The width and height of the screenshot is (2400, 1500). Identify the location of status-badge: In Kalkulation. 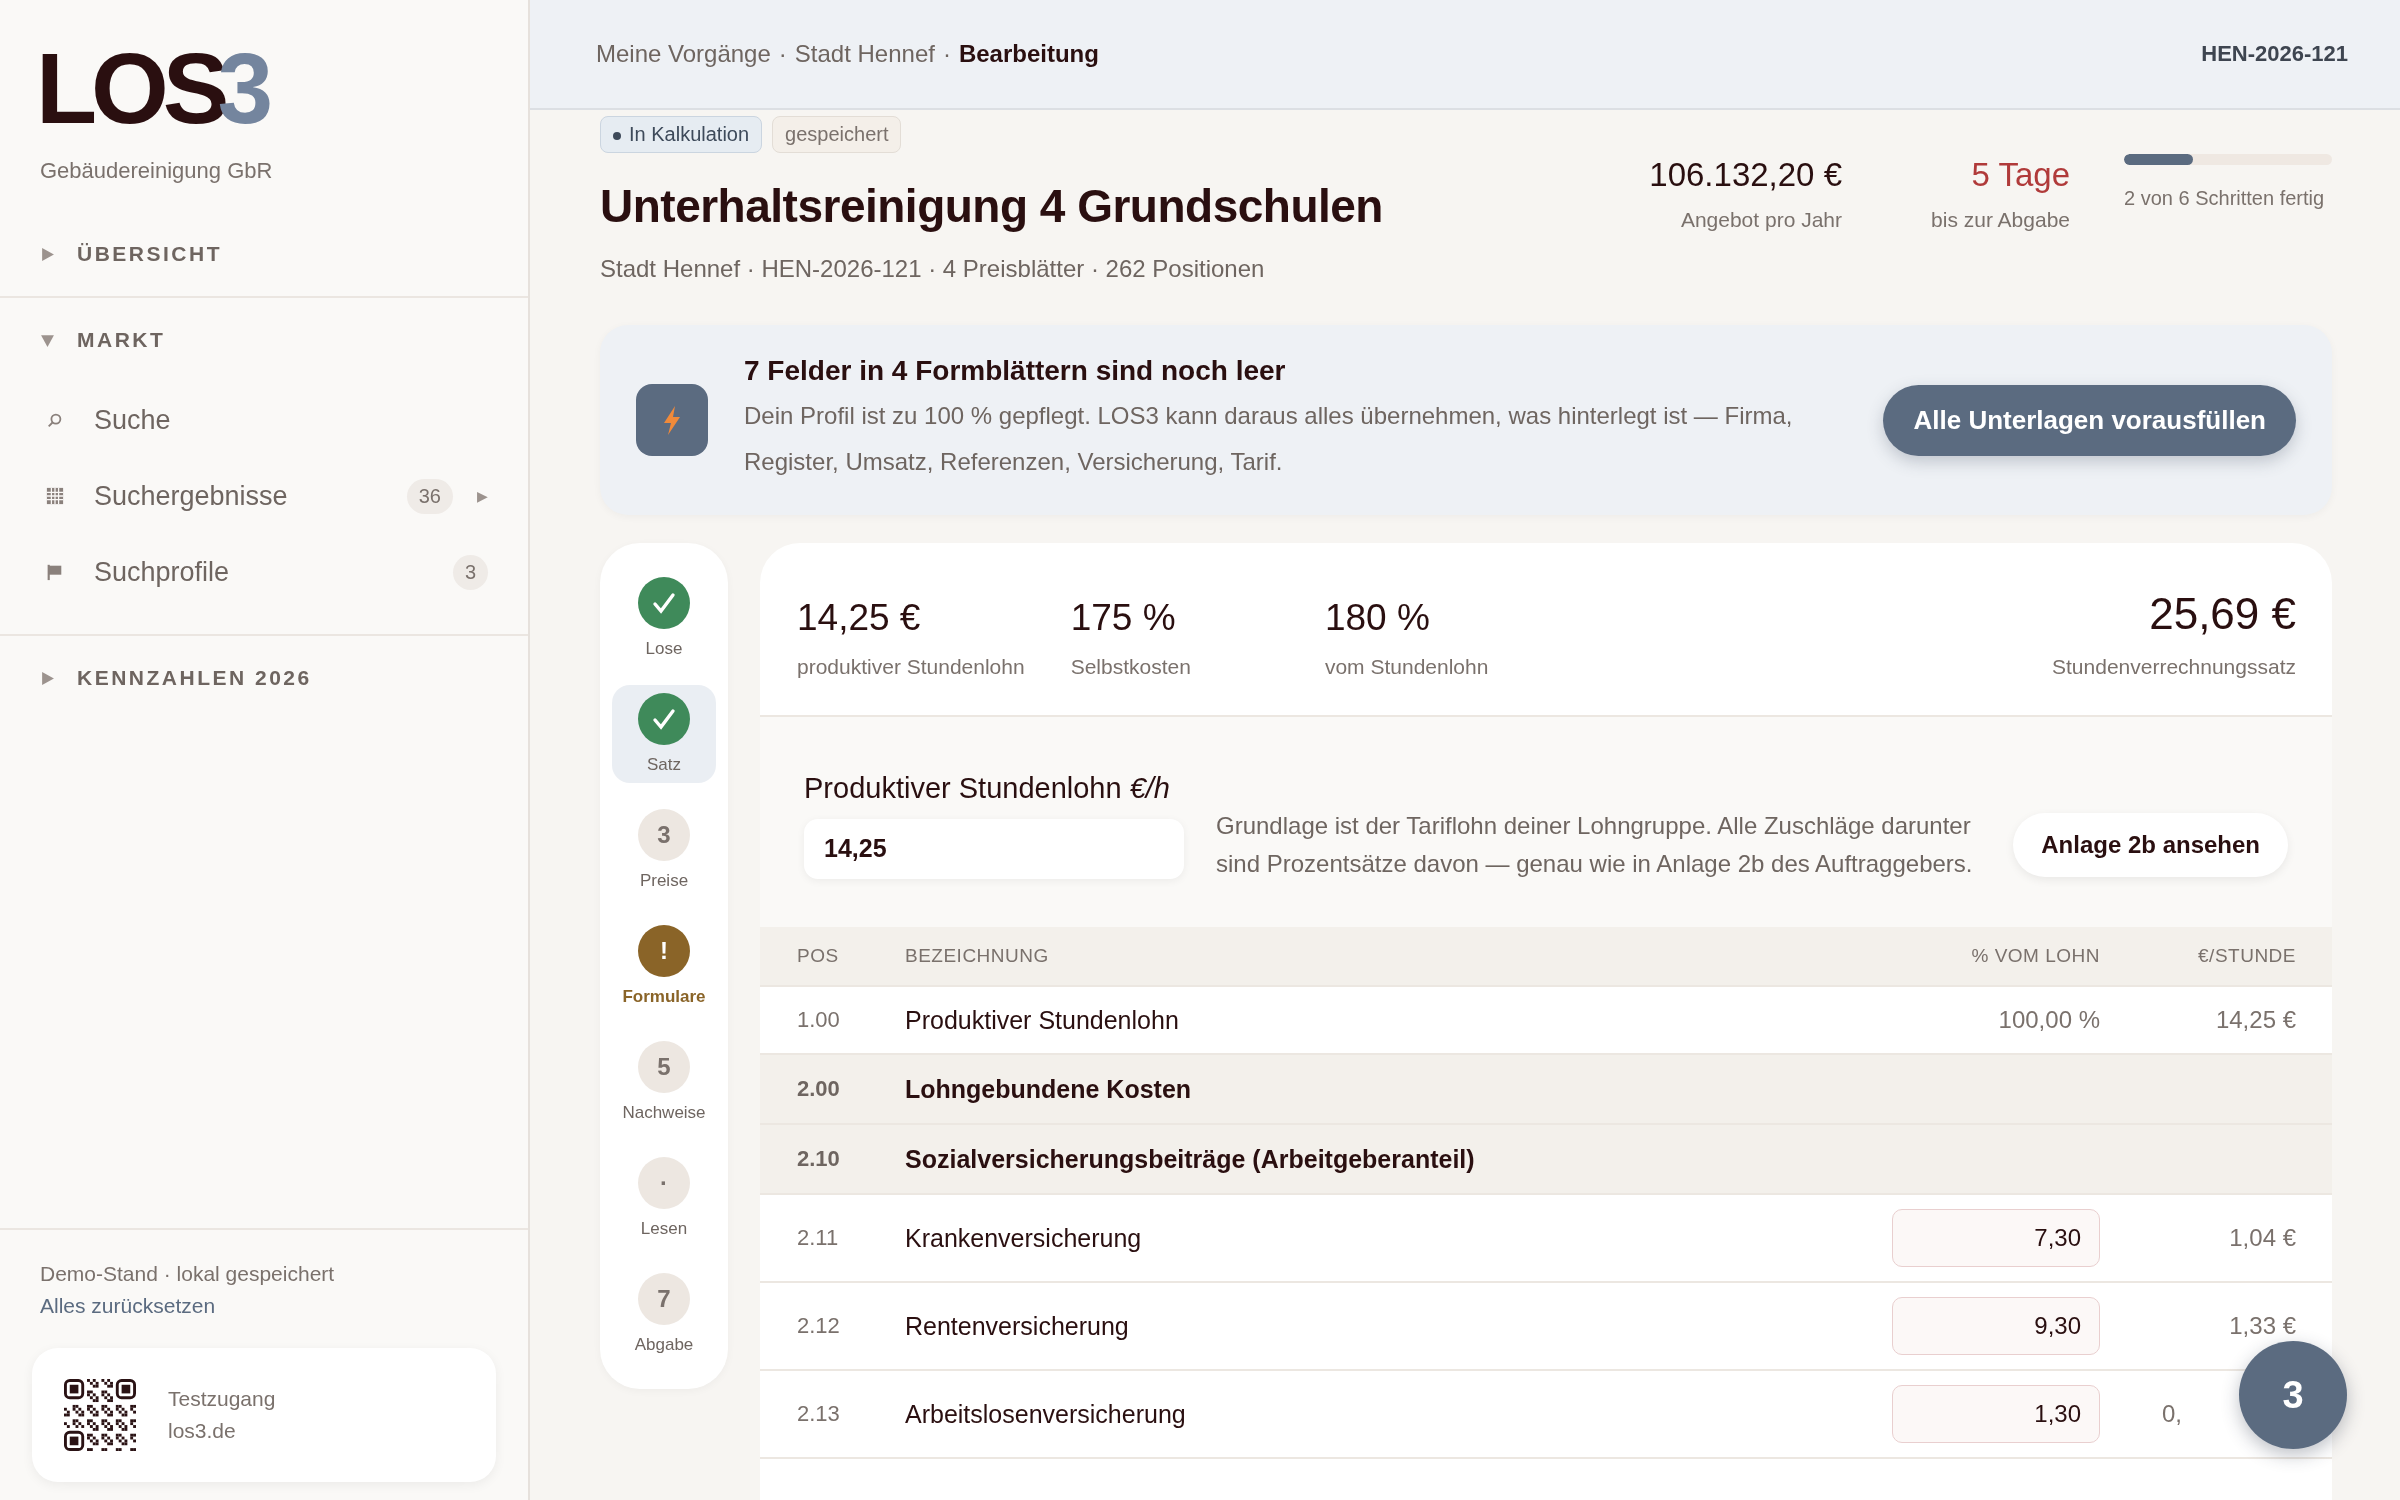
(681, 134).